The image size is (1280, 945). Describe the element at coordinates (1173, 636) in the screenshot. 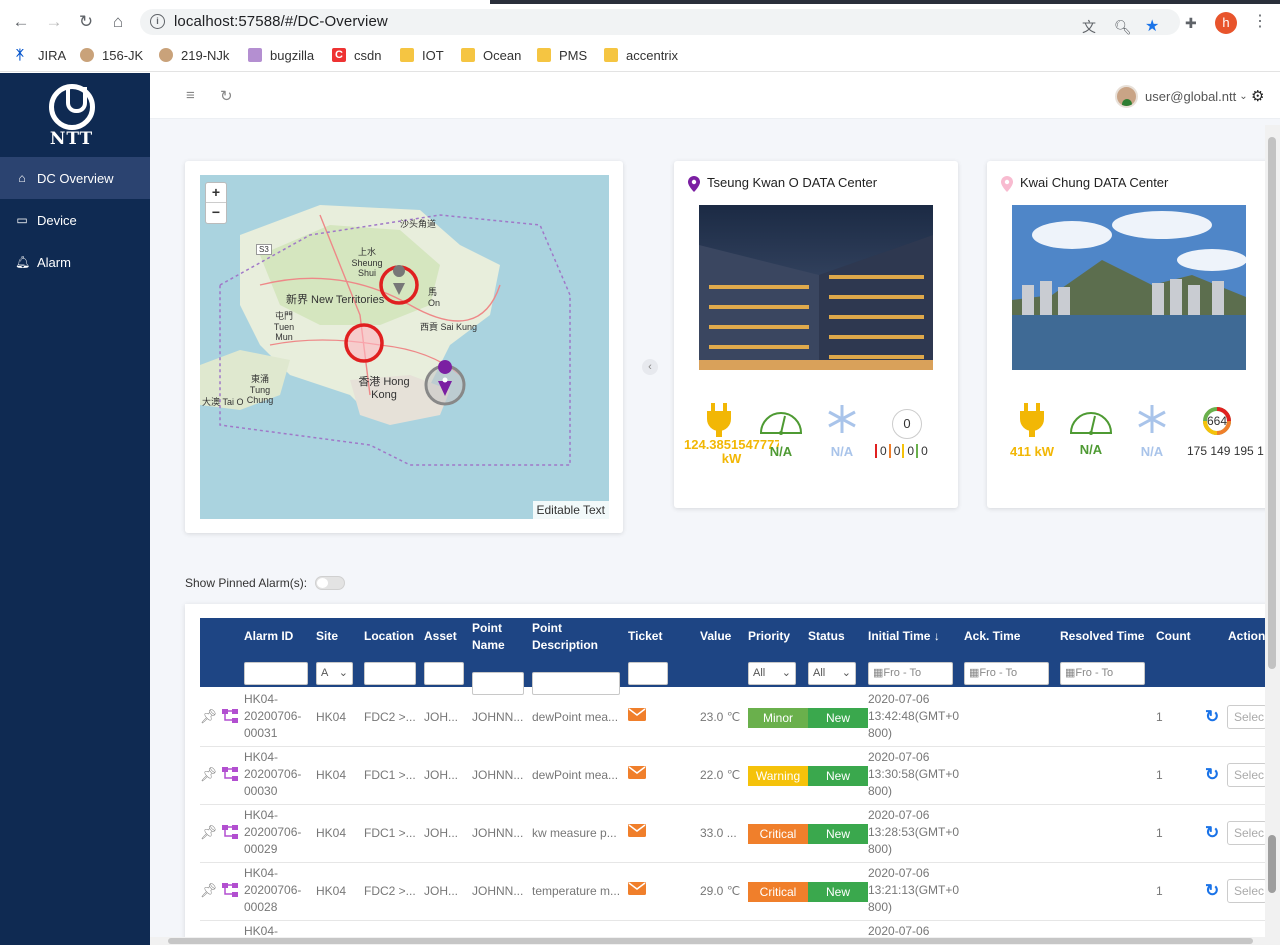

I see `col-count: Count` at that location.